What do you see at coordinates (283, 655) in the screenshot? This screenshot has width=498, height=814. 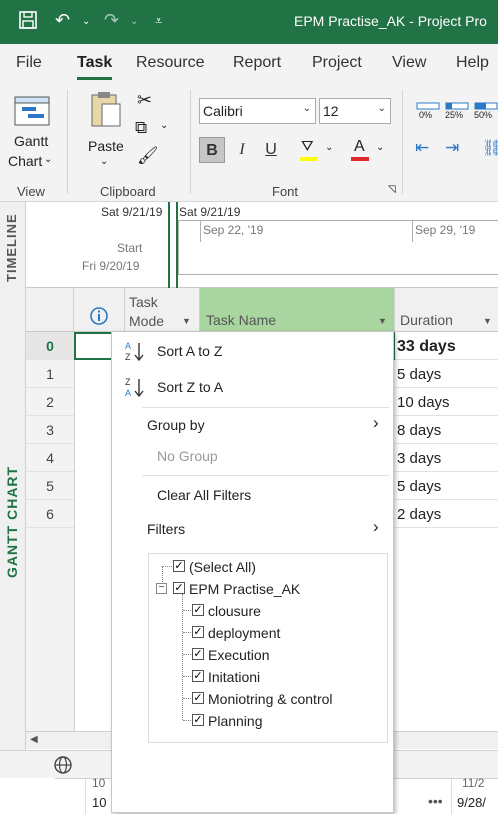 I see `filter-option: ✓ Execution` at bounding box center [283, 655].